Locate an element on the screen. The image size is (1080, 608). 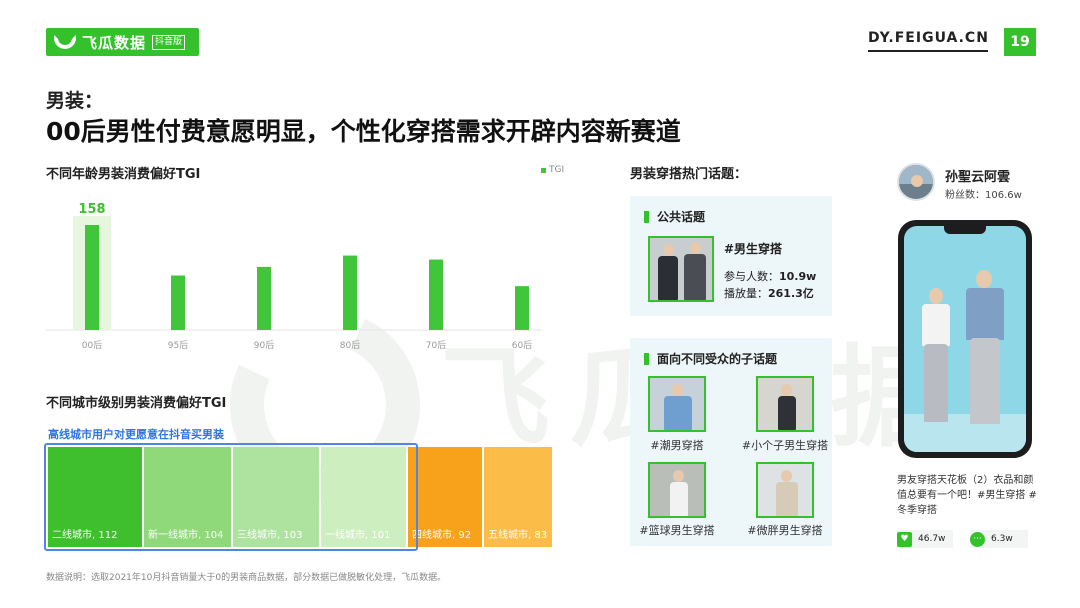
likes-value: 46.7w is located at coordinates (932, 539).